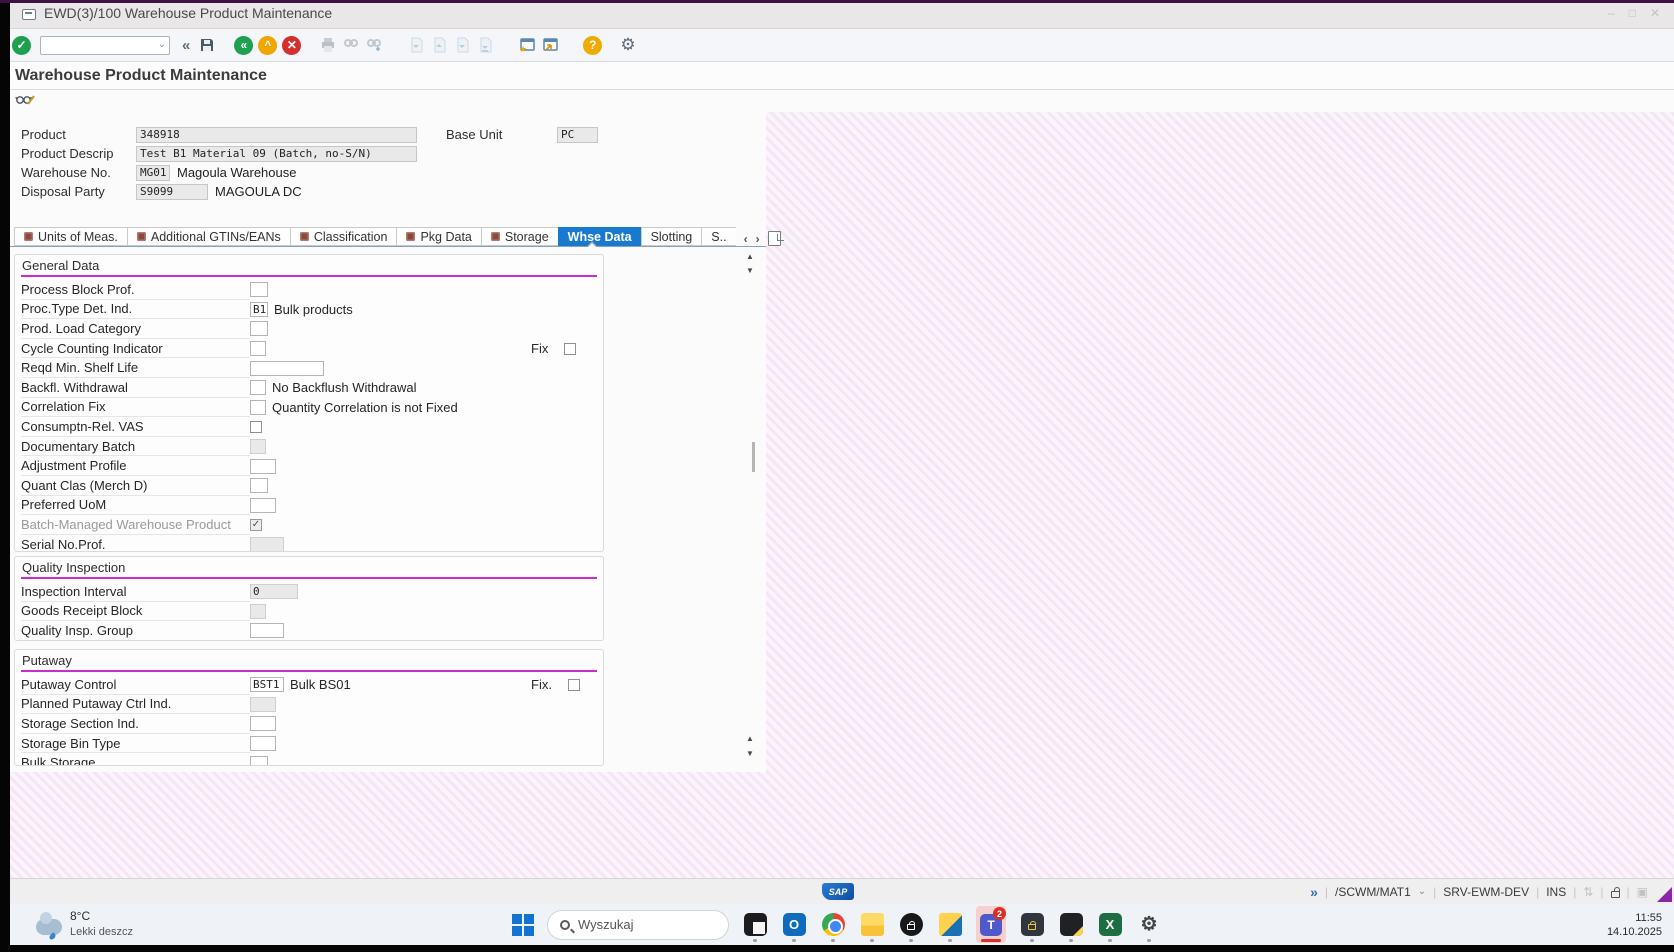 The width and height of the screenshot is (1674, 952). What do you see at coordinates (259, 309) in the screenshot?
I see `proc-type-det-ind-field: B1` at bounding box center [259, 309].